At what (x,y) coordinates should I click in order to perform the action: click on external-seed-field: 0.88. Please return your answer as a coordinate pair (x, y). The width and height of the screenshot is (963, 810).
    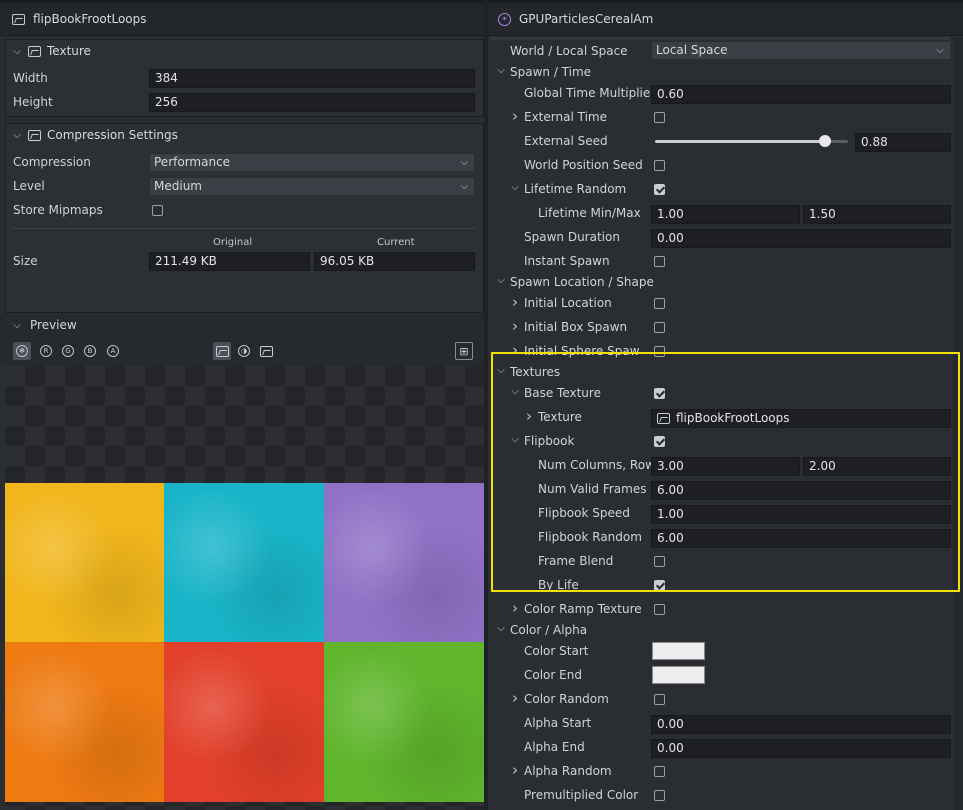
    Looking at the image, I should click on (903, 142).